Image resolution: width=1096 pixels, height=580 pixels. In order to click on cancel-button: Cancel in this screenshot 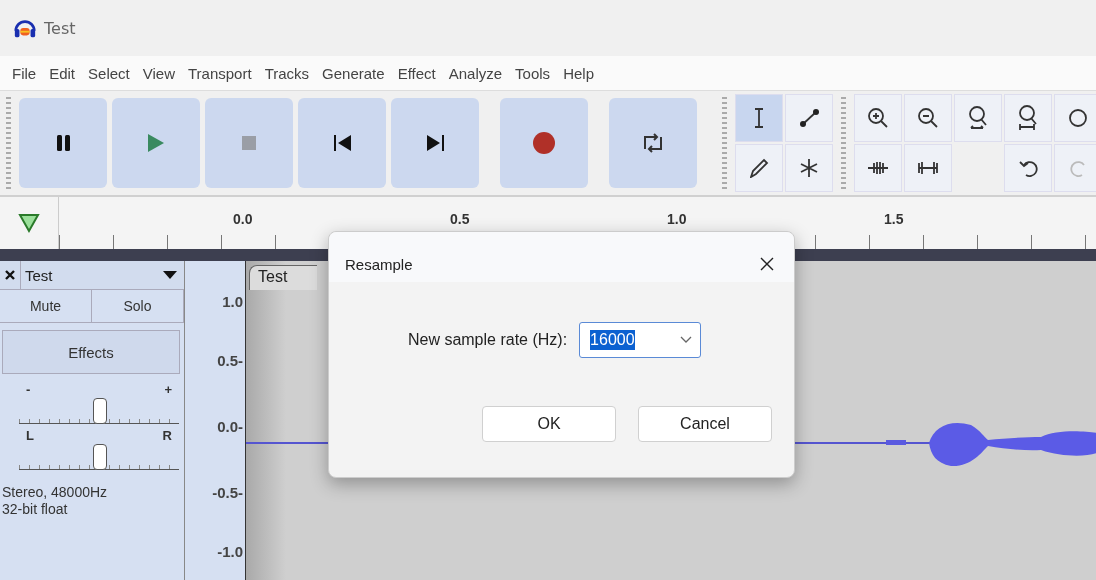, I will do `click(705, 424)`.